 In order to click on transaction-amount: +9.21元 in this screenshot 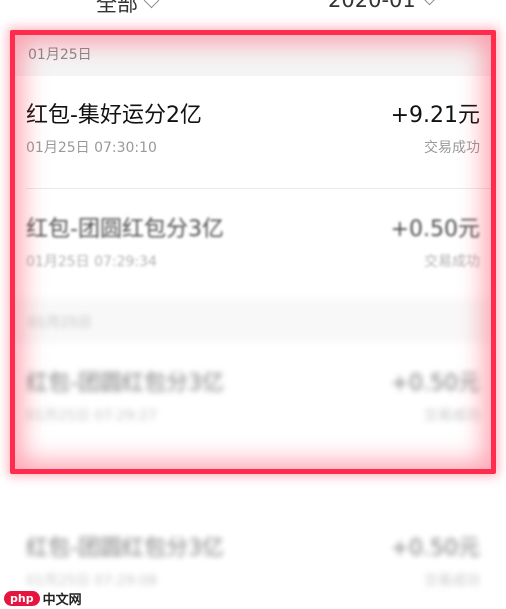, I will do `click(435, 115)`.